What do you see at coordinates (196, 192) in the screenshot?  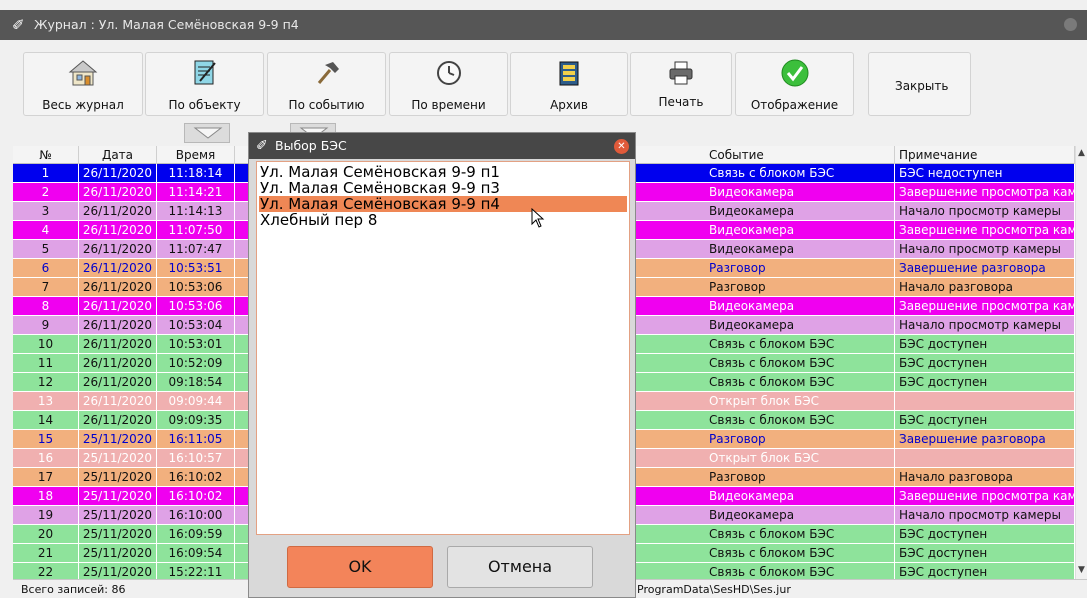 I see `cell-time: 11:14:21` at bounding box center [196, 192].